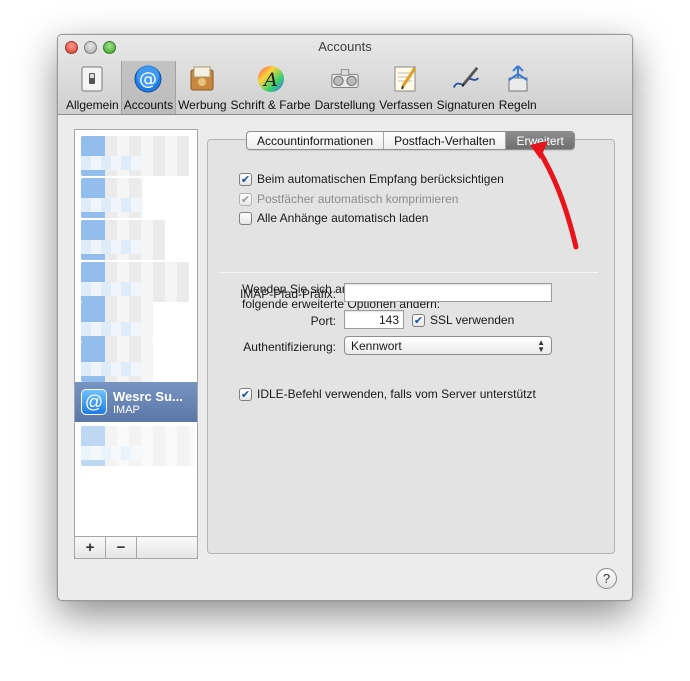 This screenshot has height=681, width=690. Describe the element at coordinates (323, 321) in the screenshot. I see `port-label: Port:` at that location.